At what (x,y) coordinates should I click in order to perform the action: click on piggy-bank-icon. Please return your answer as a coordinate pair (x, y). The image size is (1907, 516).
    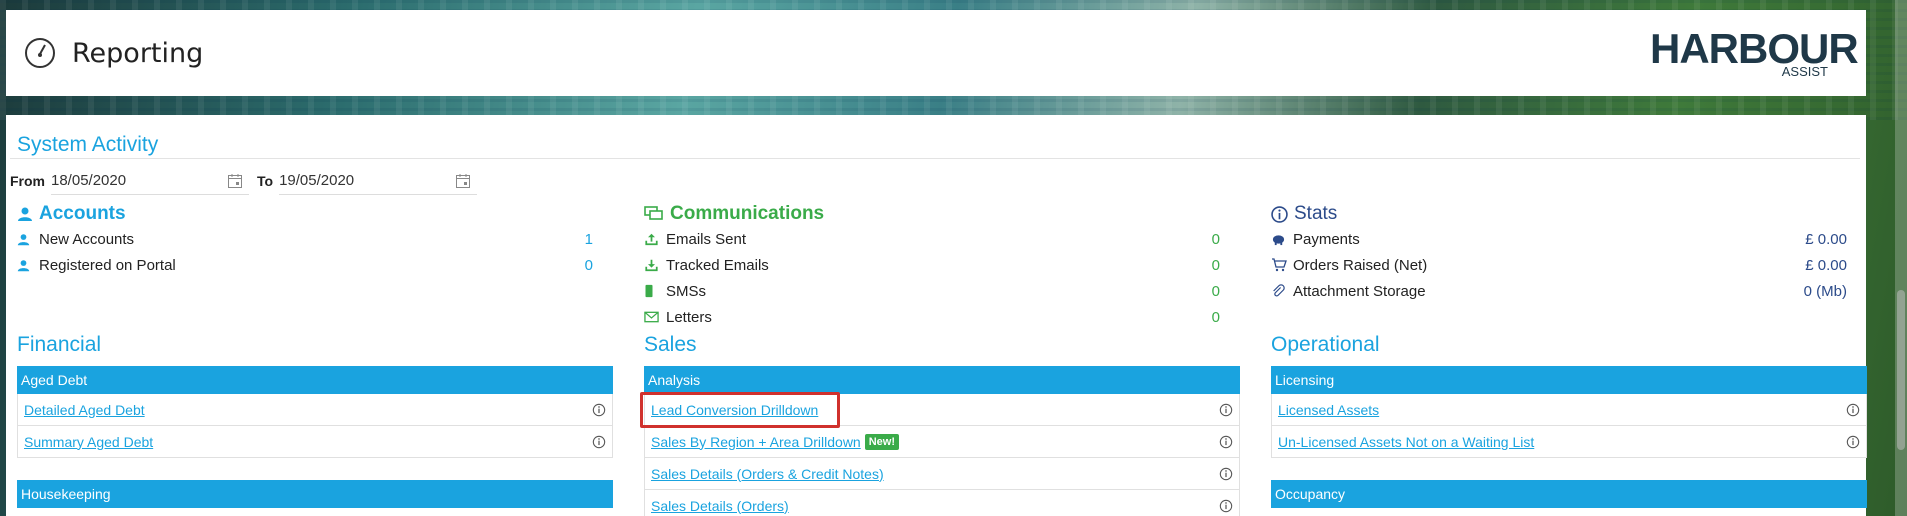
    Looking at the image, I should click on (1278, 239).